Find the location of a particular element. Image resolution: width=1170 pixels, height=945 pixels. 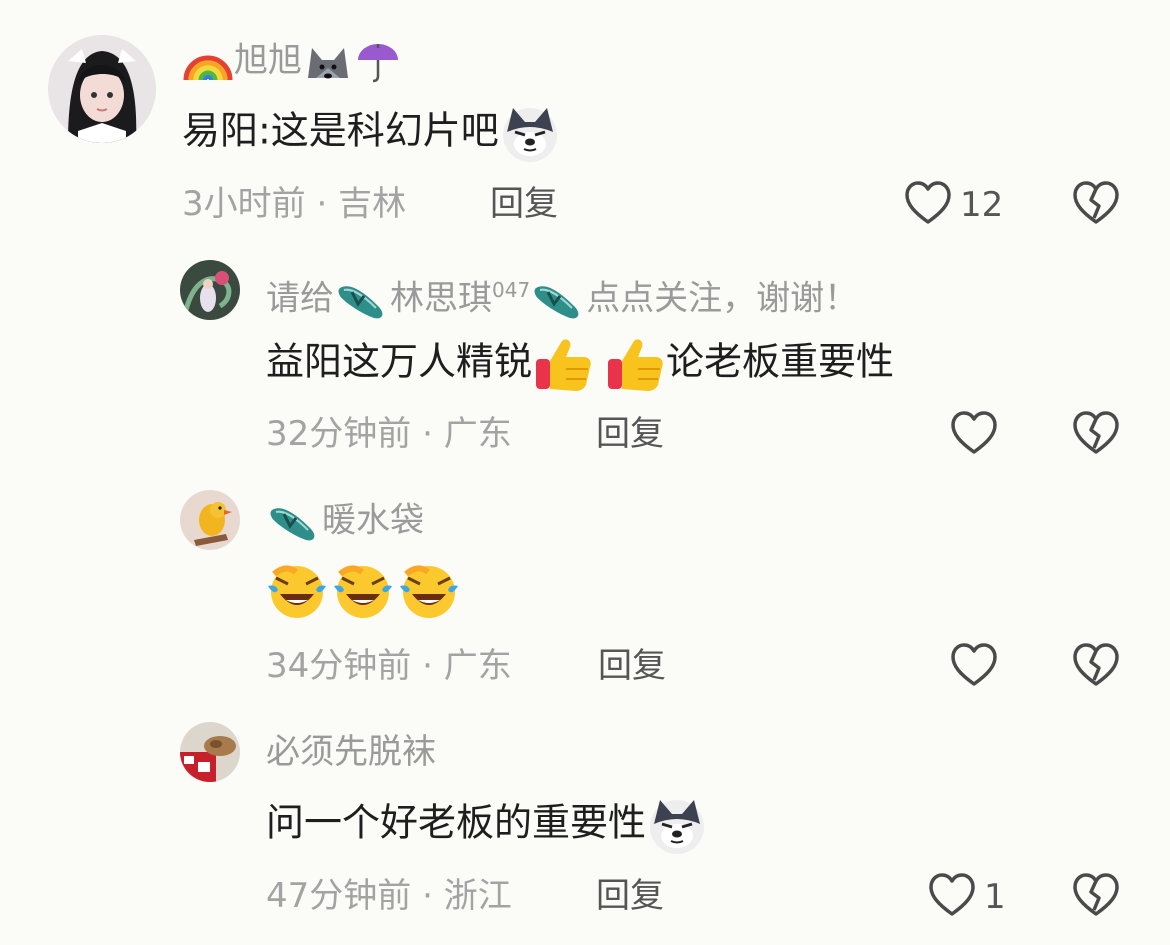

timestamp: 34分钟前 is located at coordinates (339, 666).